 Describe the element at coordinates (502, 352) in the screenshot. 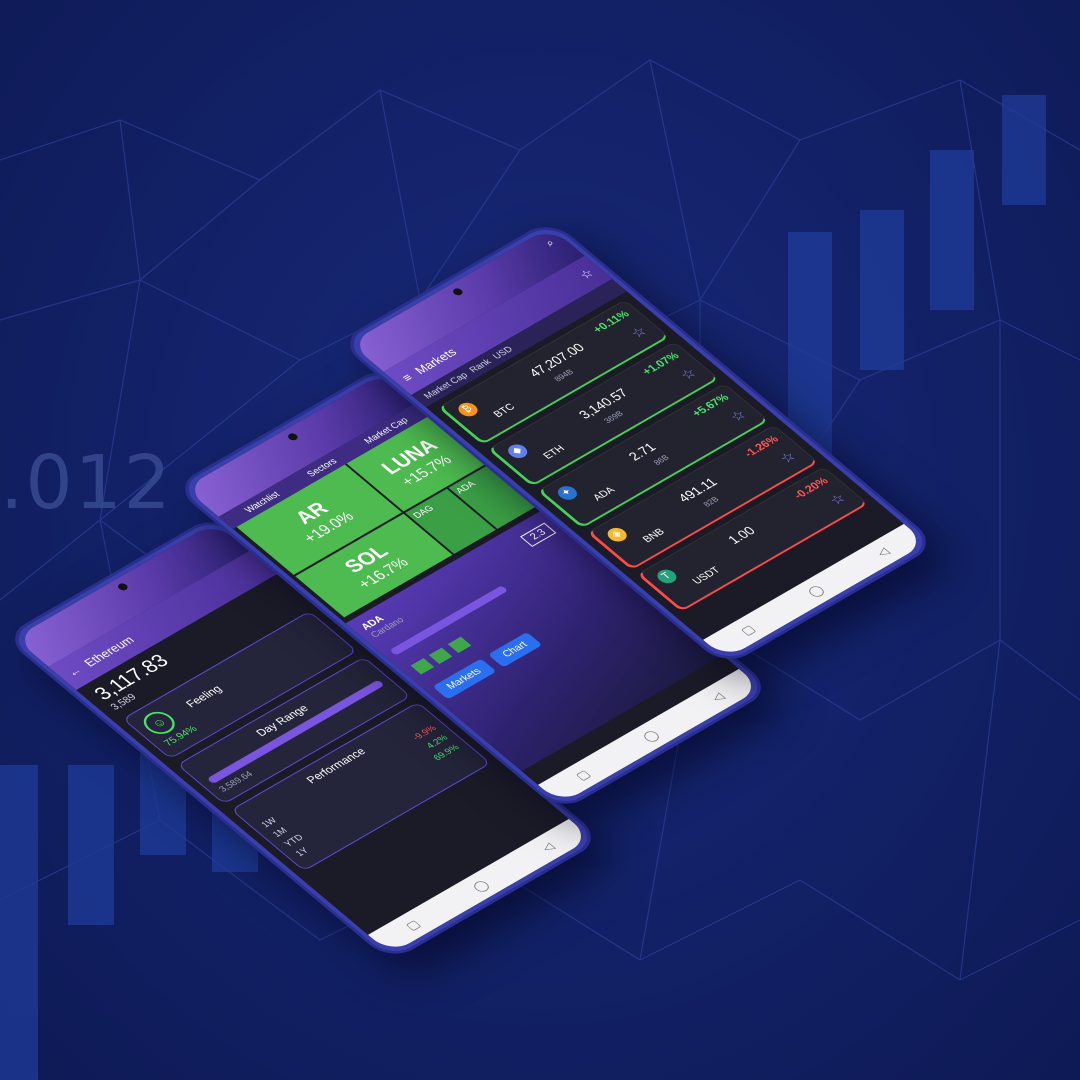

I see `filter-currency: USD` at that location.